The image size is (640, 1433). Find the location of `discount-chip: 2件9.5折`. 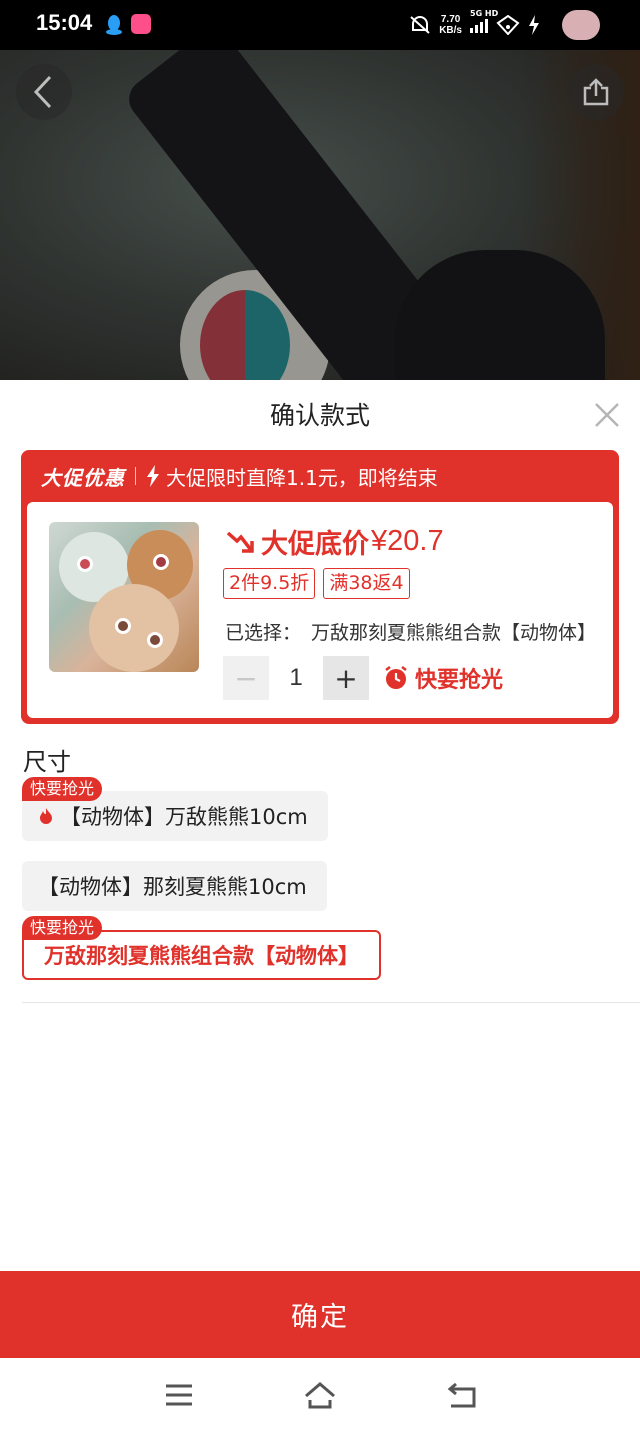

discount-chip: 2件9.5折 is located at coordinates (269, 583).